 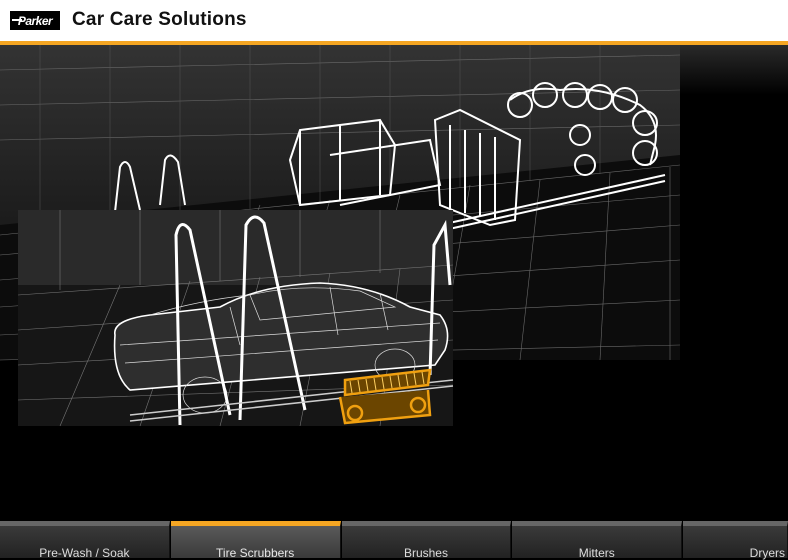 What do you see at coordinates (597, 540) in the screenshot?
I see `tab-mitters: Mitters` at bounding box center [597, 540].